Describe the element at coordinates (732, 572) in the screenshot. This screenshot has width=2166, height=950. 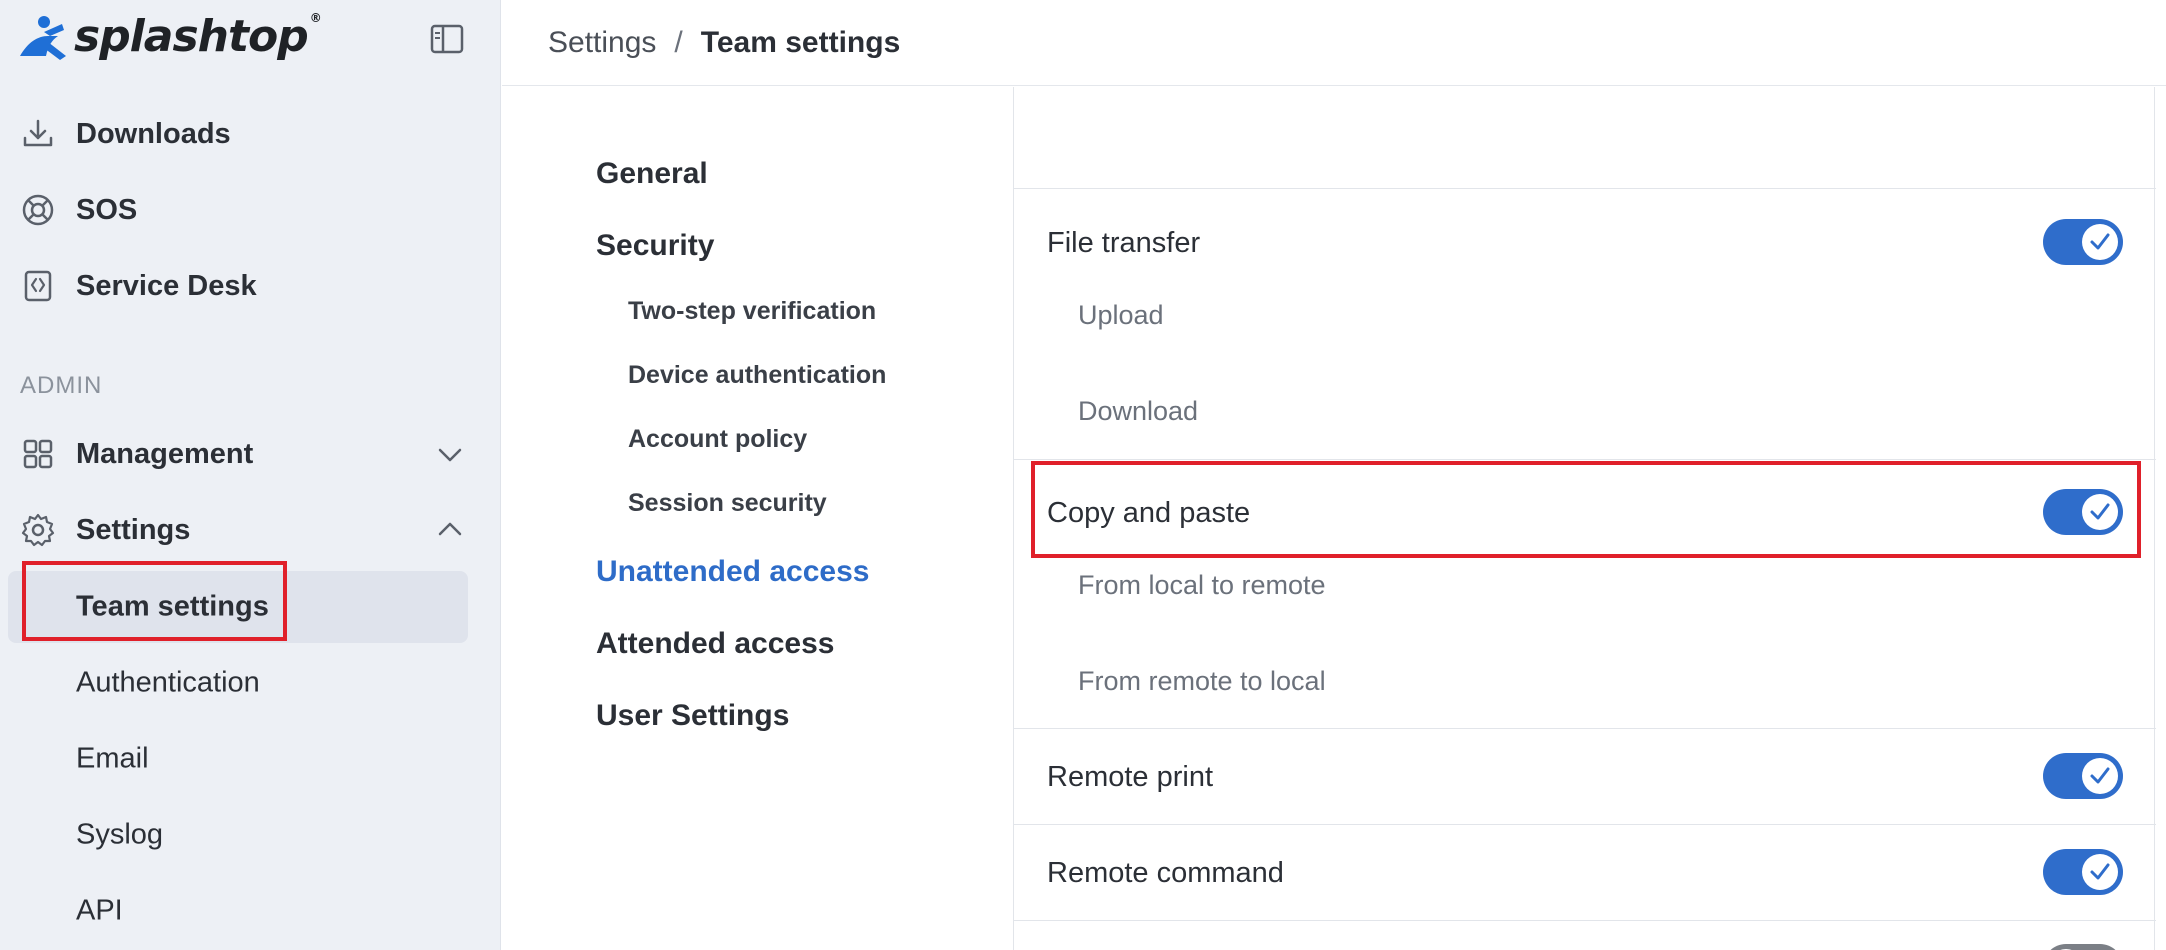
I see `subnav-unattended-access: Unattended access` at that location.